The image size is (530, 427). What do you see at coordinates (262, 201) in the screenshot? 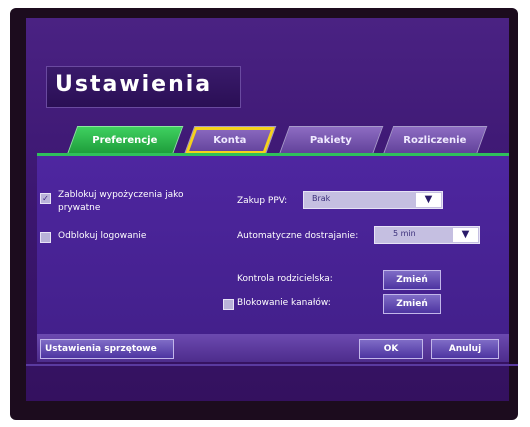
I see `ppv-label: Zakup PPV:` at bounding box center [262, 201].